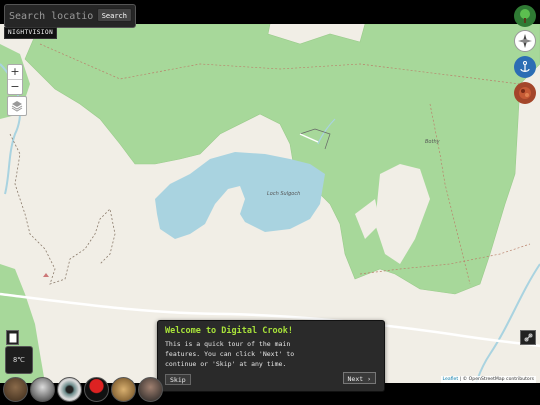 The height and width of the screenshot is (405, 540). I want to click on osm-attribution: | © OpenStreetMap contributors, so click(496, 379).